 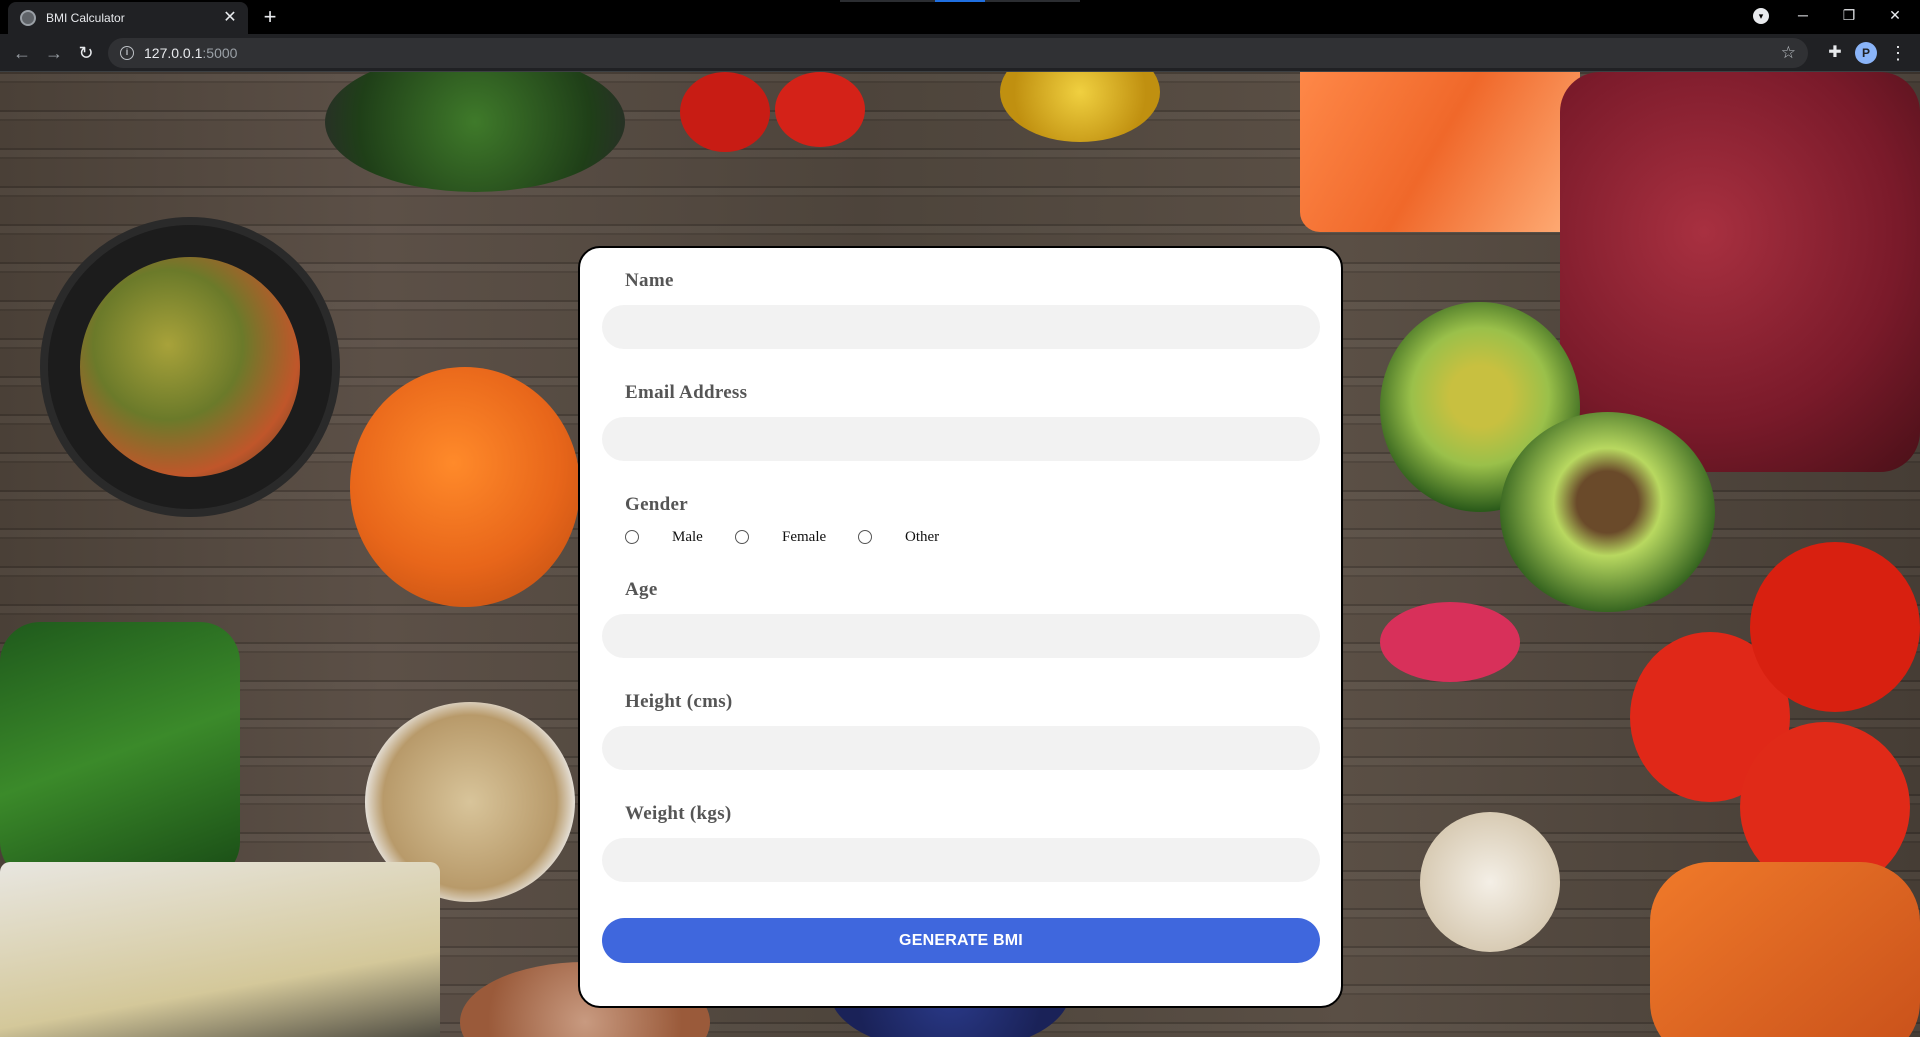 I want to click on height-label: Height (cms), so click(x=679, y=701).